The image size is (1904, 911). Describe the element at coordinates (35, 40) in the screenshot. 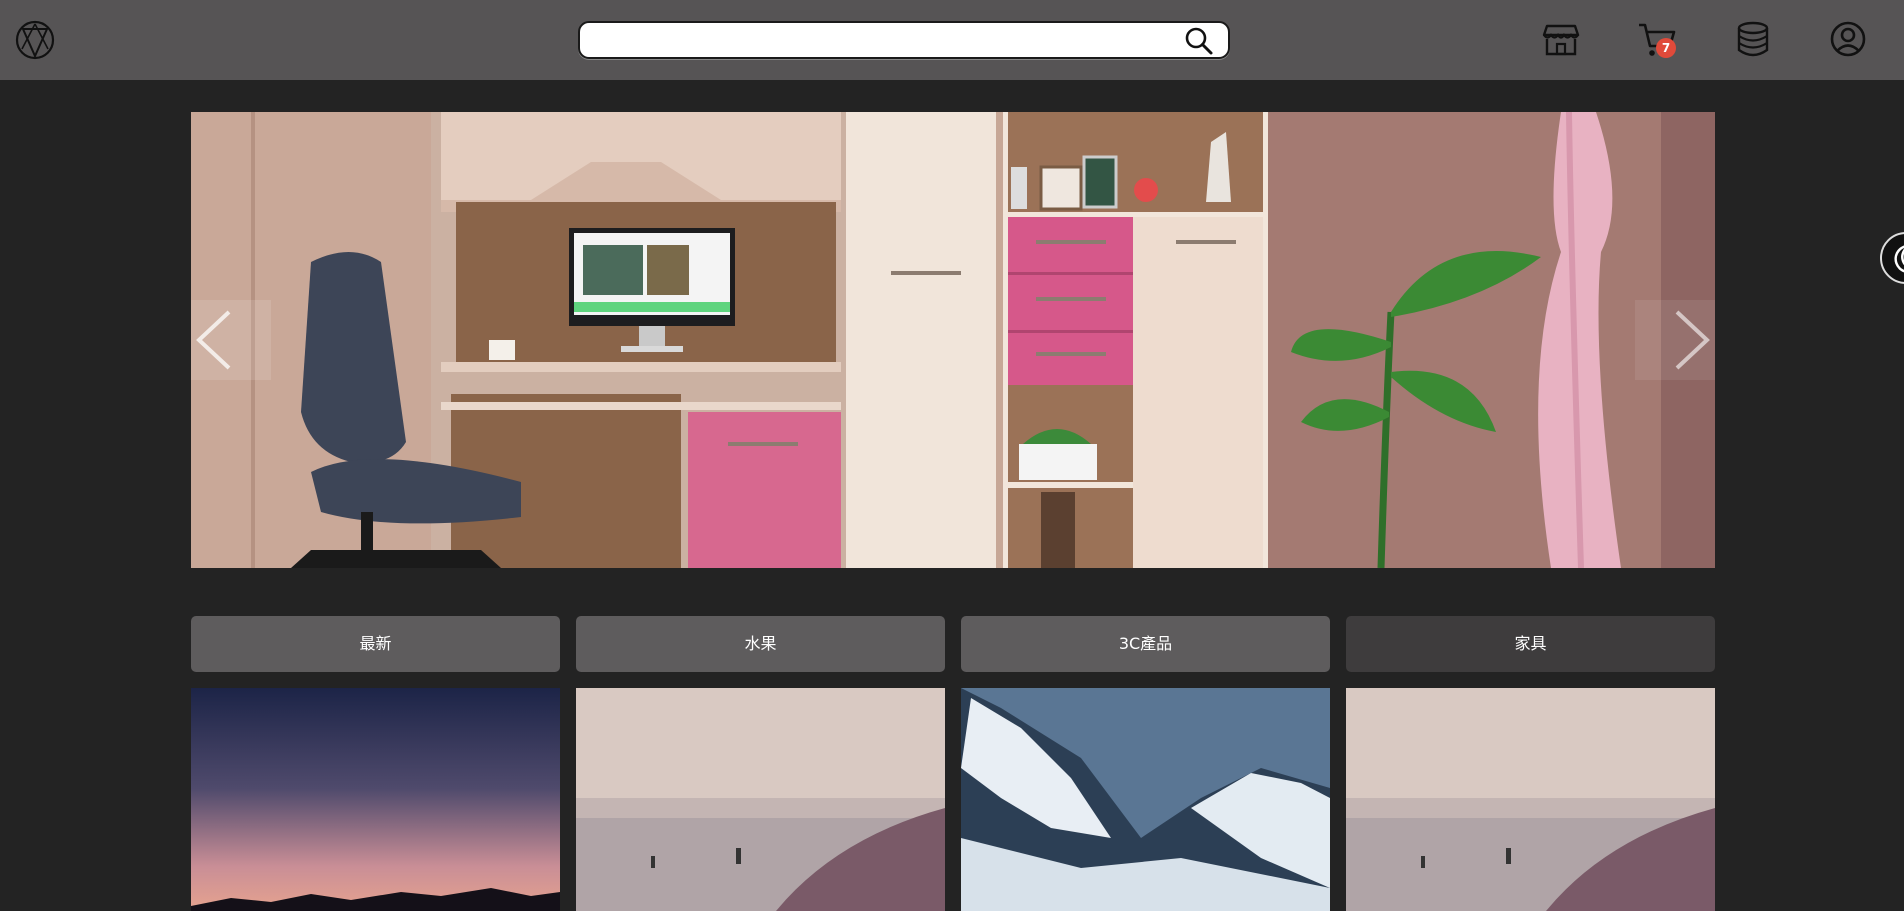

I see `logo-icon` at that location.